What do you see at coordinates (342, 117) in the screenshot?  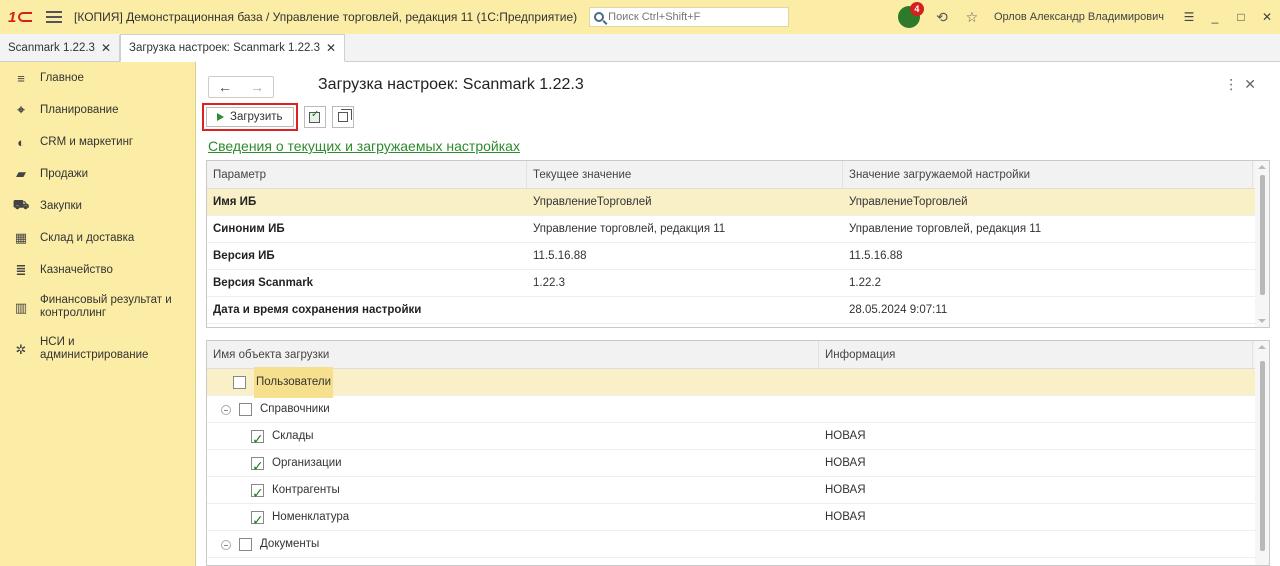 I see `copy-button` at bounding box center [342, 117].